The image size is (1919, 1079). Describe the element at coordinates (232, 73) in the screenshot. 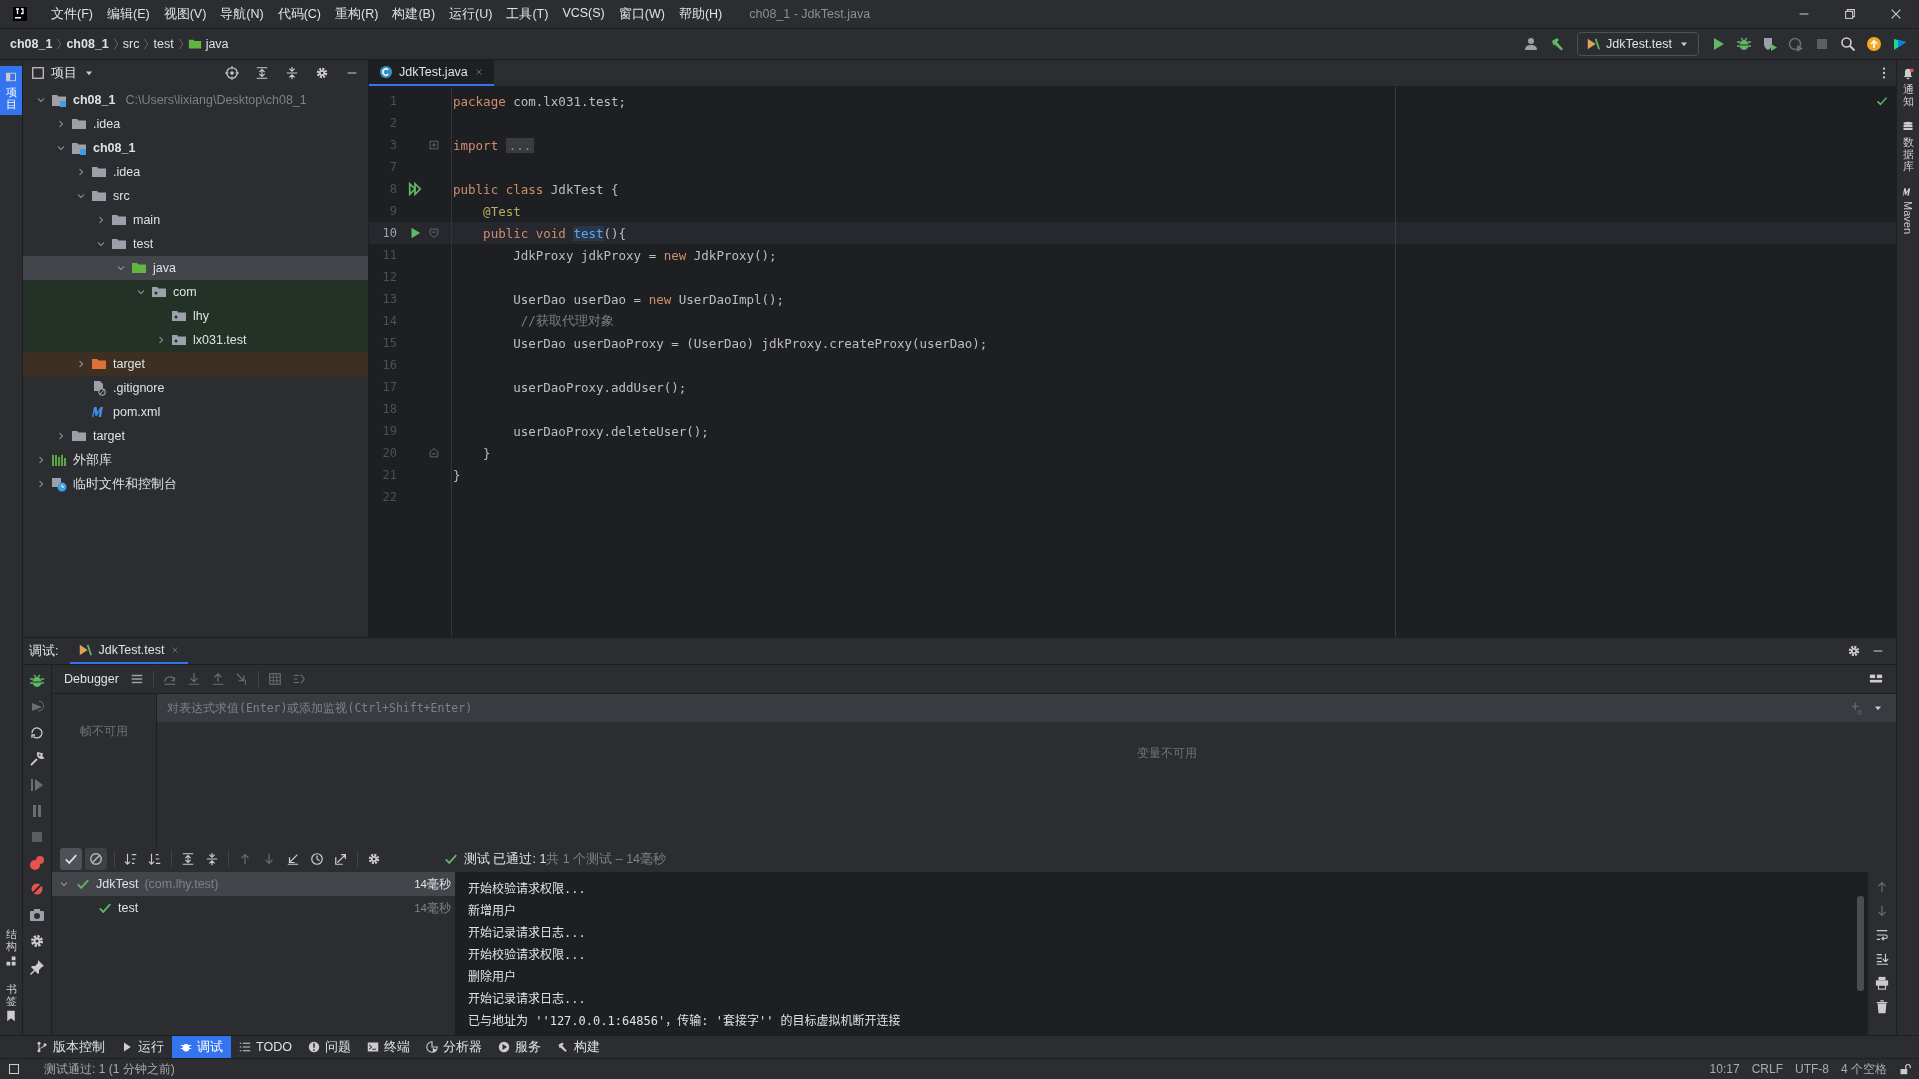

I see `locate-icon` at that location.